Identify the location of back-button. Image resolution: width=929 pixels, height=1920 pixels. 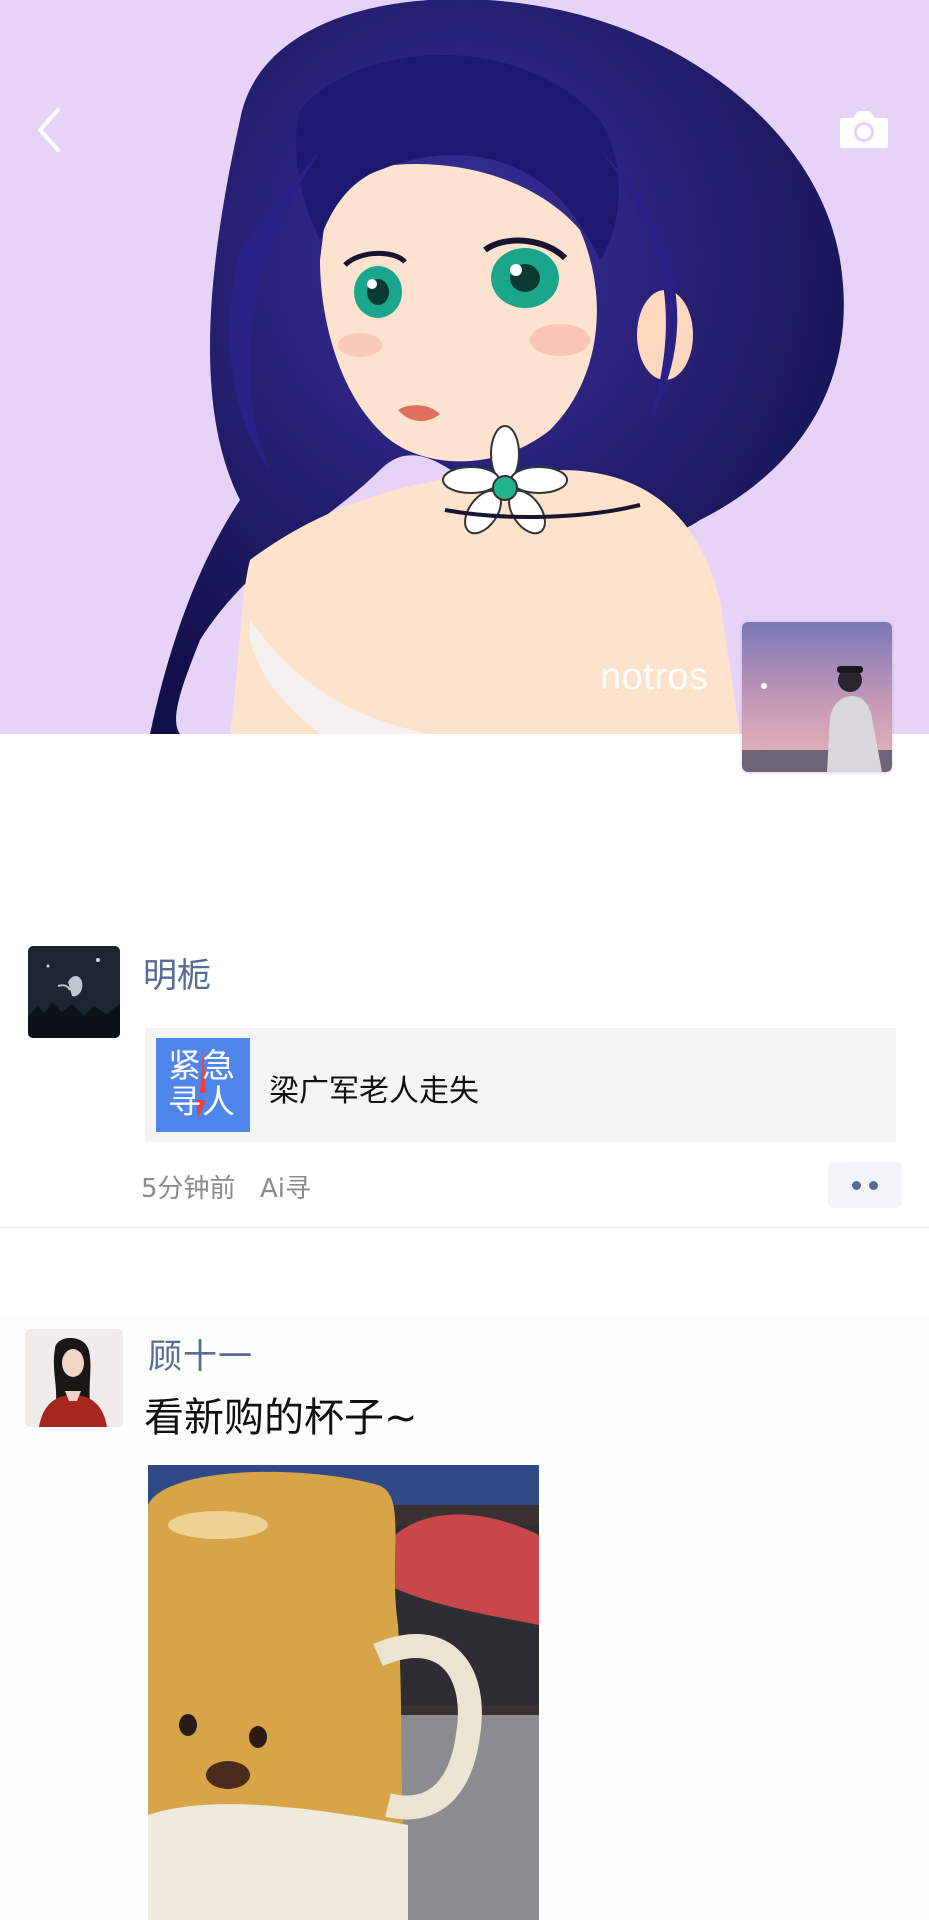
(50, 130).